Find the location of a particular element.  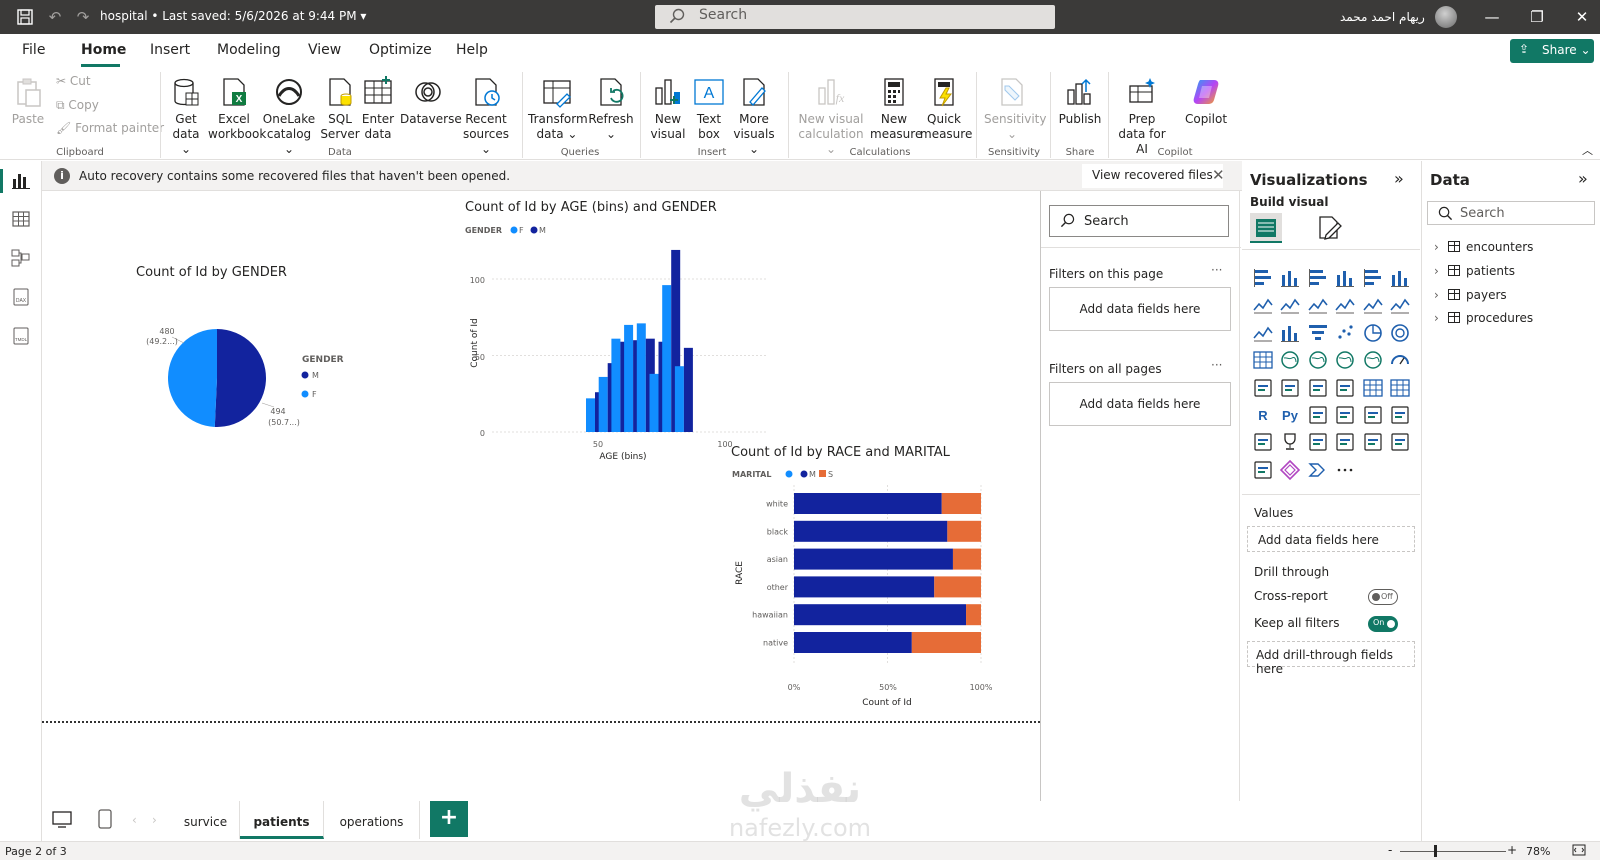

sensitivity-button: Sensitivity ⌄ is located at coordinates (1015, 109).